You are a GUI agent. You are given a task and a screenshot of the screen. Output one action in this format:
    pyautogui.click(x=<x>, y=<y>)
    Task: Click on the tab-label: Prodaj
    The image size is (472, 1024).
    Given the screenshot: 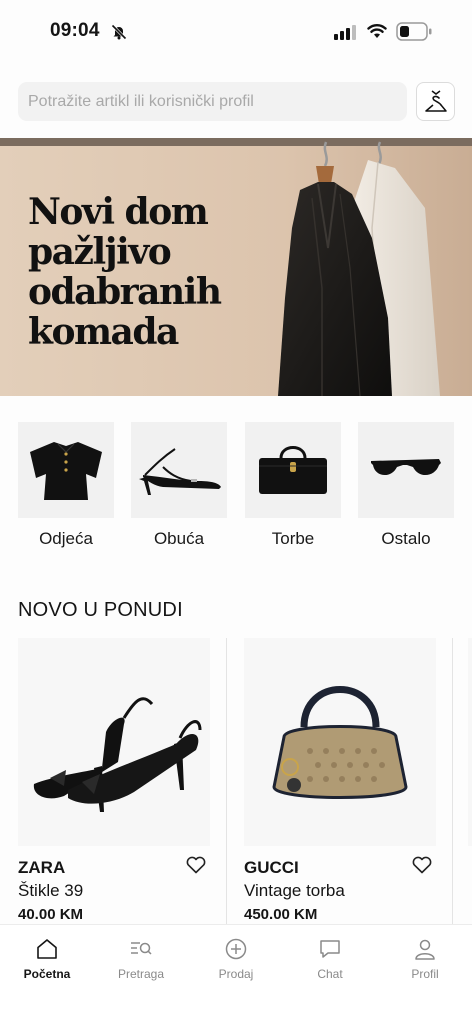 What is the action you would take?
    pyautogui.click(x=236, y=974)
    